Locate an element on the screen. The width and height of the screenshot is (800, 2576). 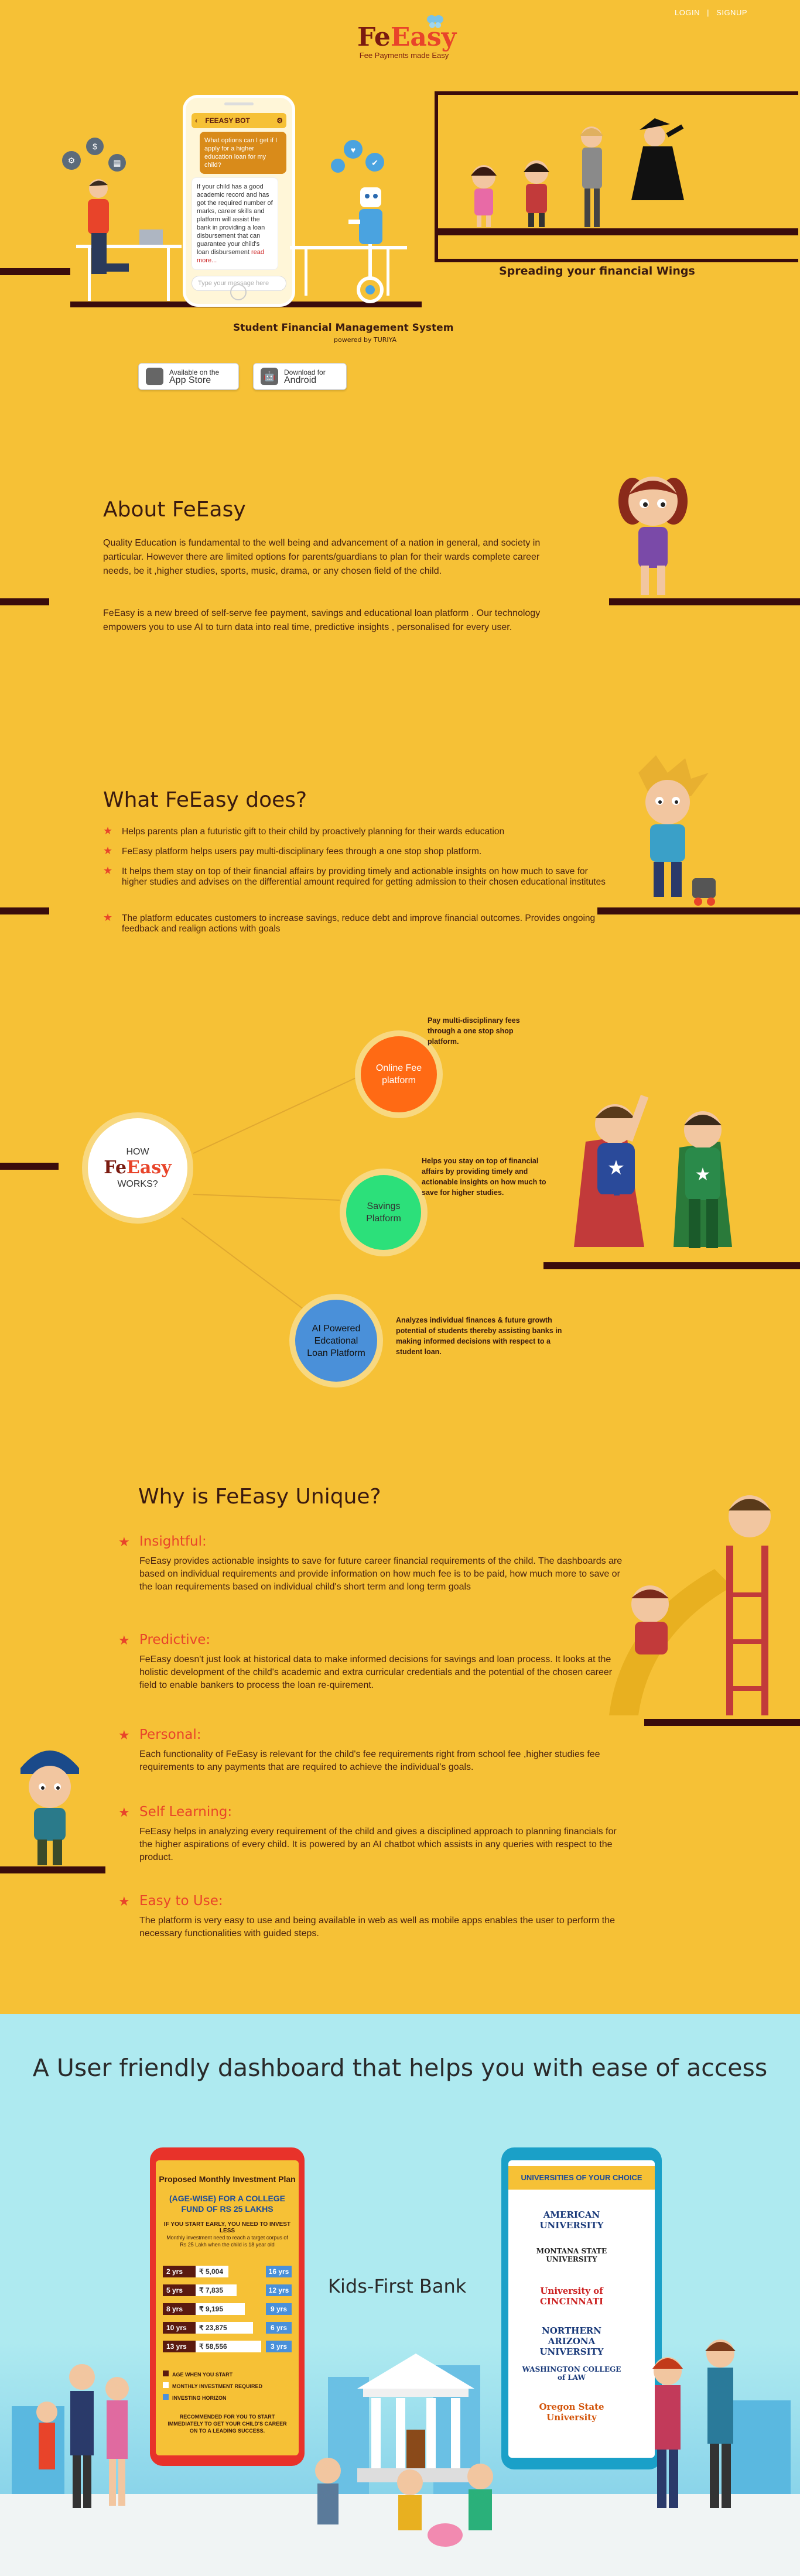
unique-heading-predictive: Predictive: is located at coordinates (164, 1640).